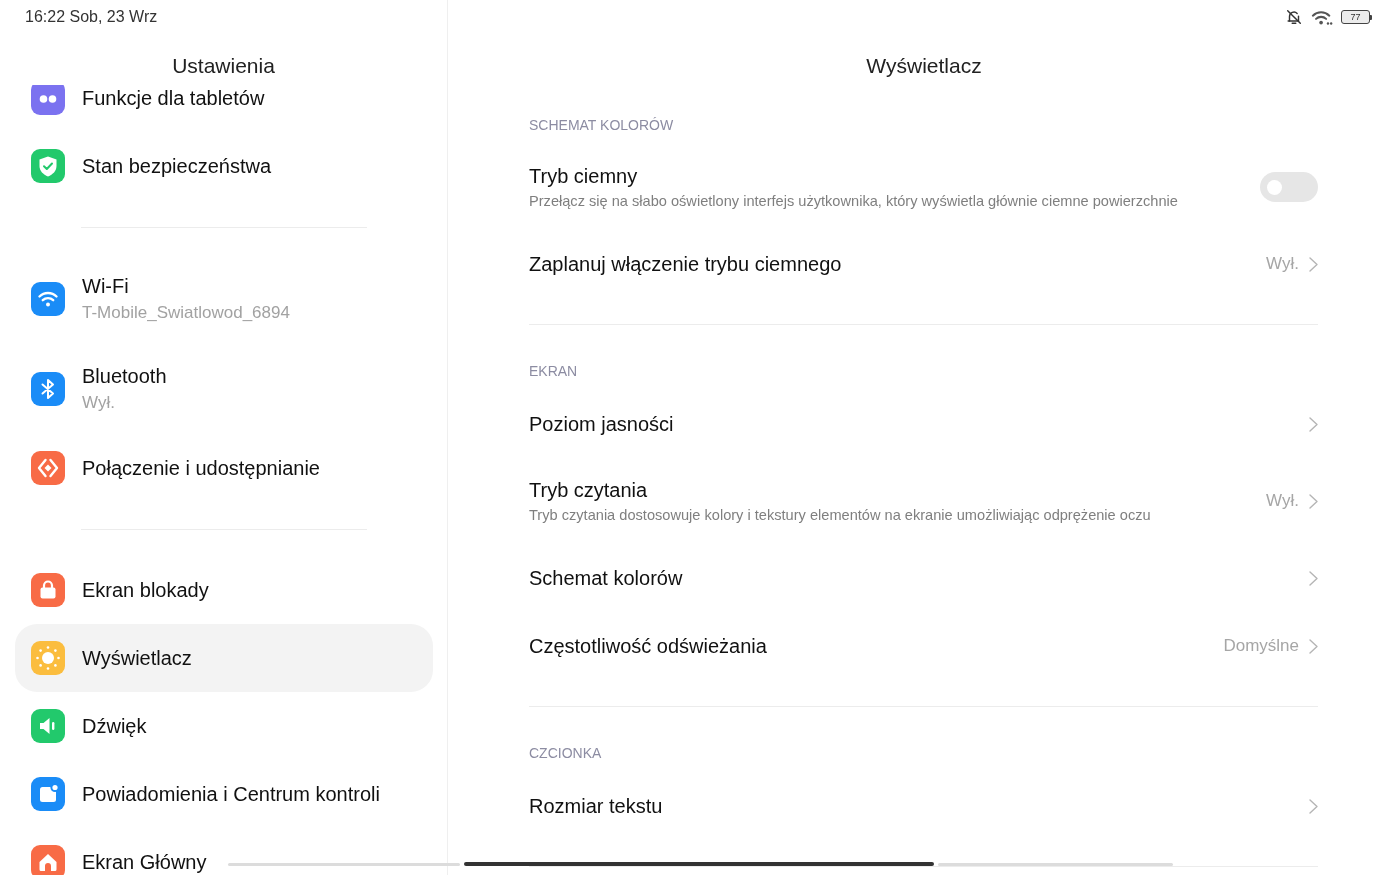 Image resolution: width=1400 pixels, height=875 pixels. I want to click on settings-row: Tryb ciemny Przełącz się na słabo oświetlony interfejs użytkownika, który wyświetla głównie ciemne powierzchnie, so click(923, 187).